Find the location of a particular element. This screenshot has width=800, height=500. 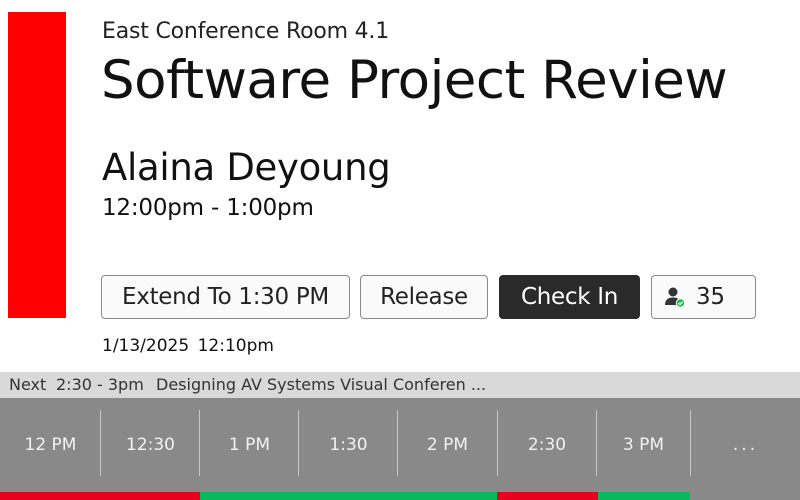

room-status-indicator is located at coordinates (37, 165).